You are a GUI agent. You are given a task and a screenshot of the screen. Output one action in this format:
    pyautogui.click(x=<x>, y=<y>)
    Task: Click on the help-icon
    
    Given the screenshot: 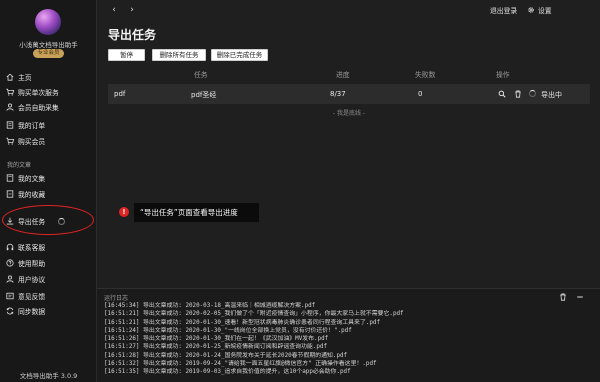 What is the action you would take?
    pyautogui.click(x=10, y=263)
    